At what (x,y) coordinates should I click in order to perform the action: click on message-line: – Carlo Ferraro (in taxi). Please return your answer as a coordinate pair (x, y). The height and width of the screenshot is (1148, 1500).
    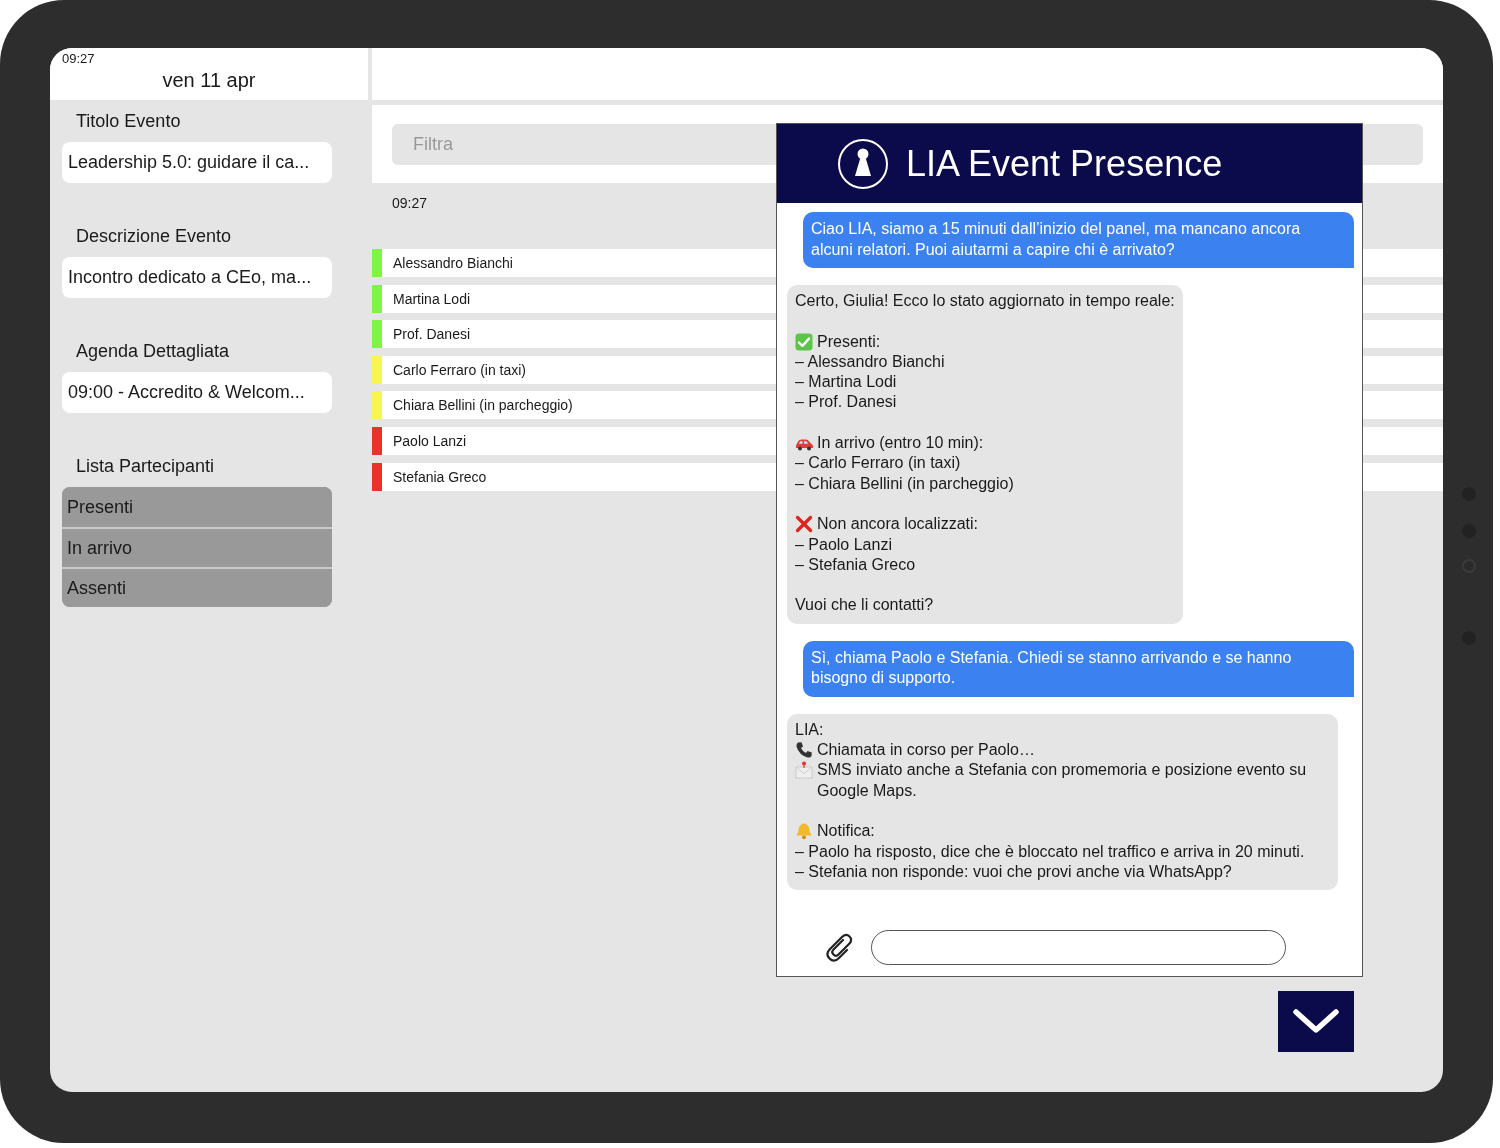
    Looking at the image, I should click on (878, 463).